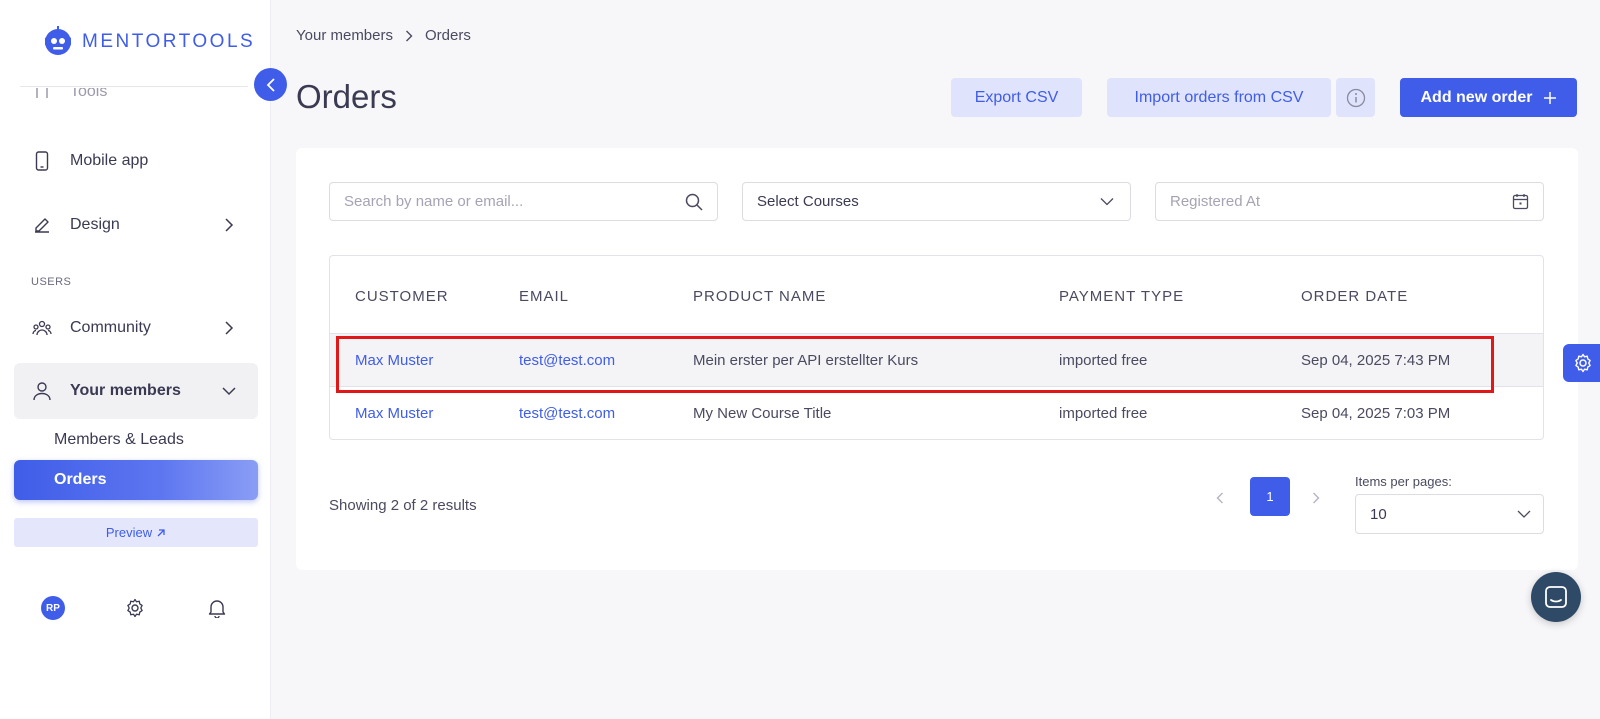 Image resolution: width=1600 pixels, height=719 pixels. I want to click on robot-logo-icon, so click(58, 40).